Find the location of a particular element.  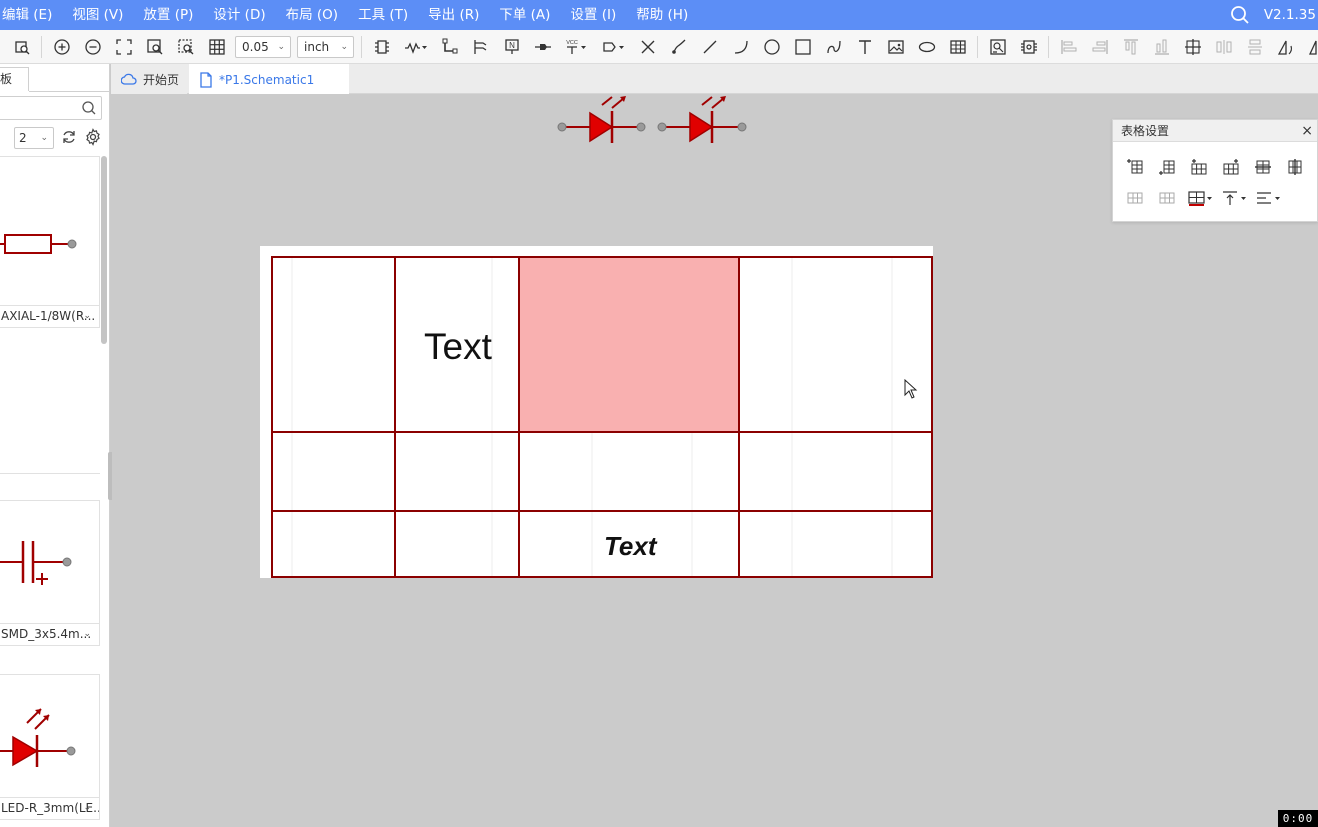

insert-row-below-icon is located at coordinates (1167, 167).